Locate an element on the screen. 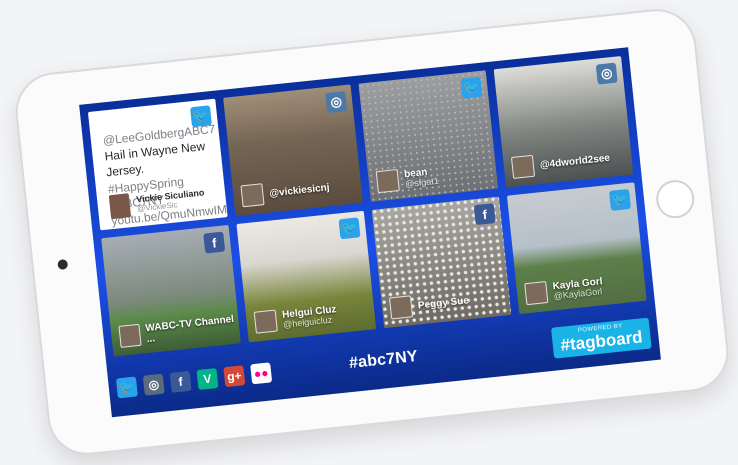  twitter-photo-card: 🐦 bean @sfgat1 is located at coordinates (428, 136).